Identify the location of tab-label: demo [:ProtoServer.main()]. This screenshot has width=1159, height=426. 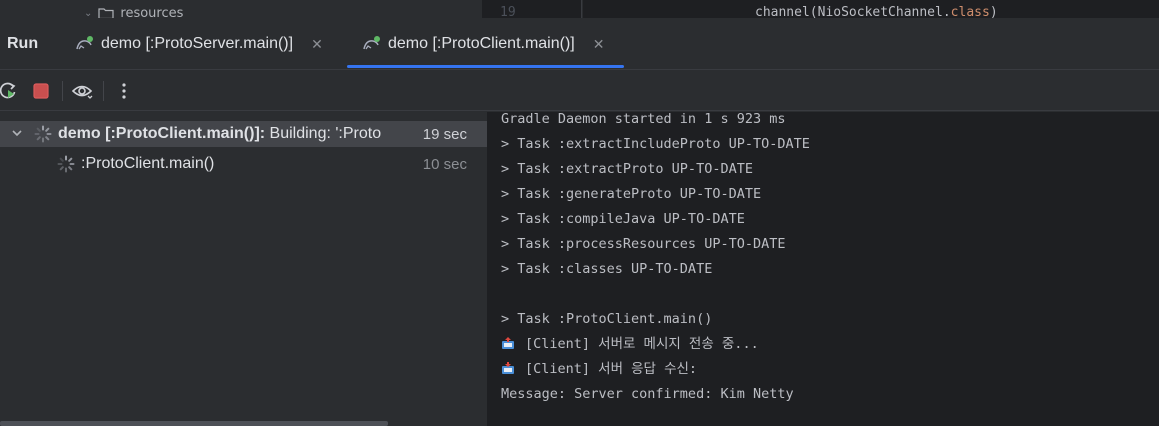
(197, 43).